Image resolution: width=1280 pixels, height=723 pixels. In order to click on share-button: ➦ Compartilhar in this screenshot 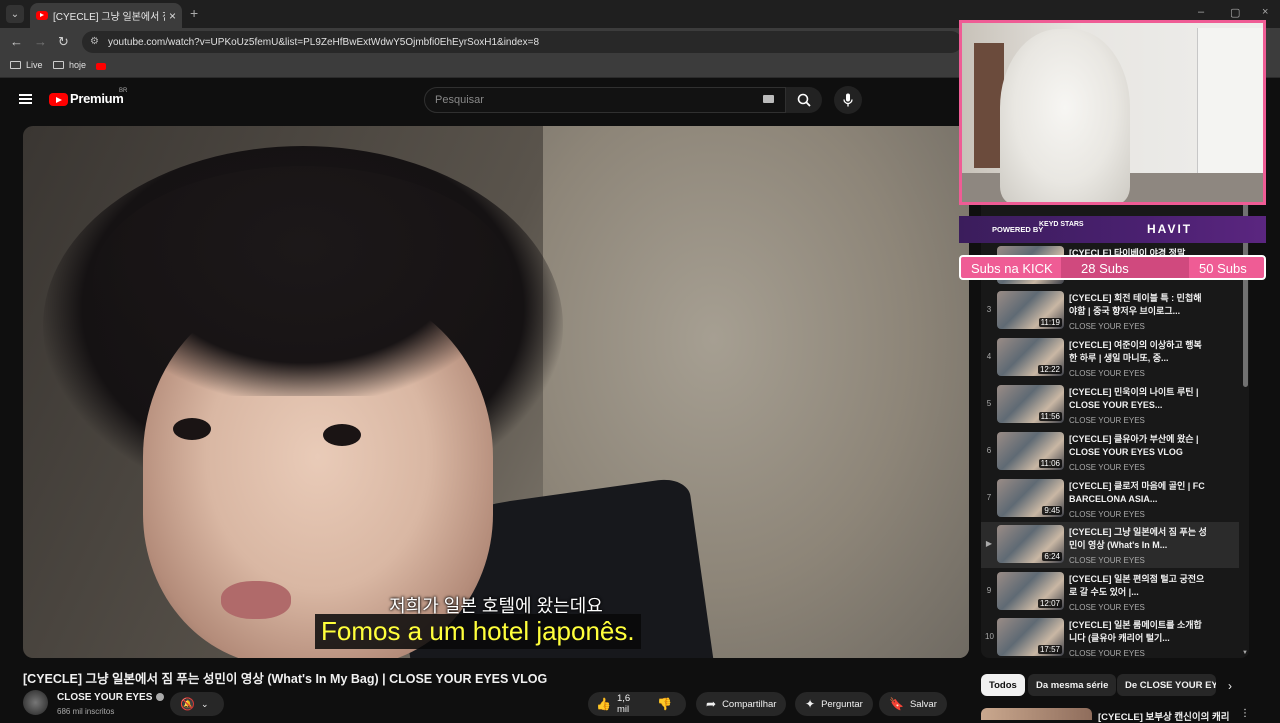, I will do `click(741, 704)`.